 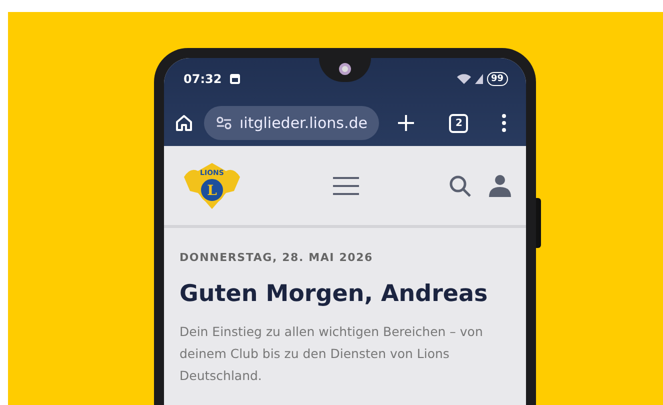 What do you see at coordinates (497, 79) in the screenshot?
I see `battery-indicator: 99` at bounding box center [497, 79].